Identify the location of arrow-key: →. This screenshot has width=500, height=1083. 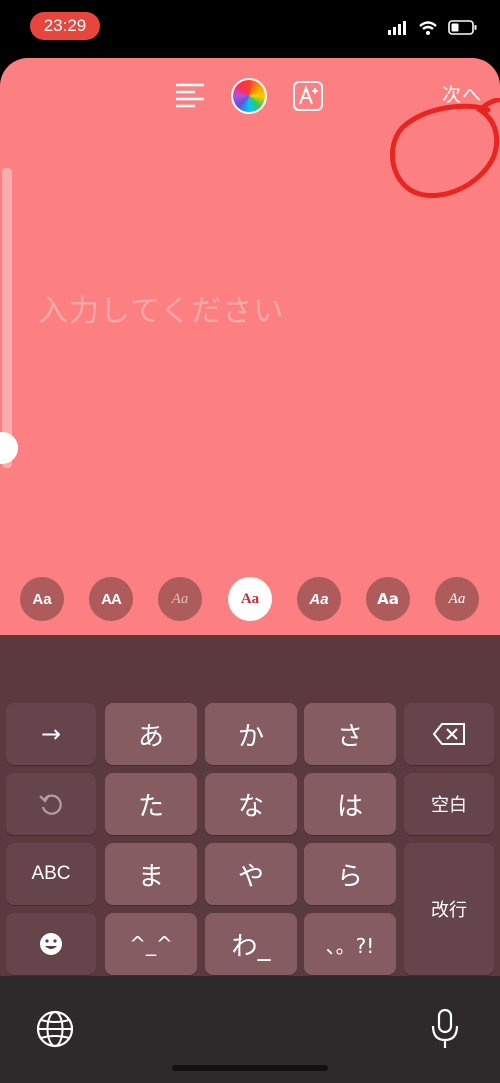
(51, 734).